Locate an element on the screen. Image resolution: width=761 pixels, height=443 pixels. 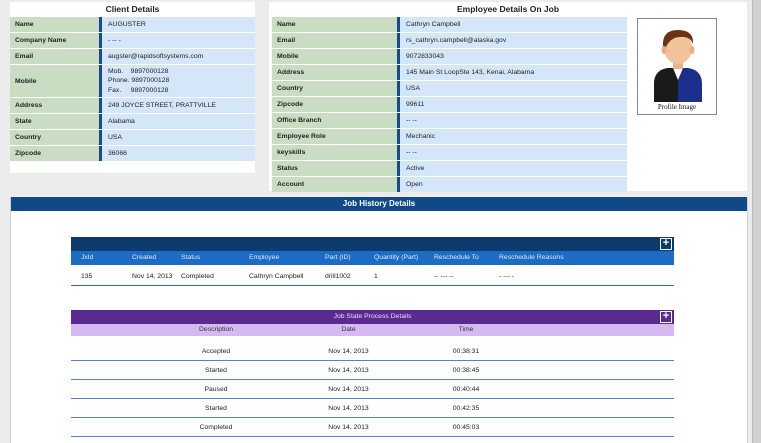
client-row-state: State Alabama is located at coordinates (132, 121).